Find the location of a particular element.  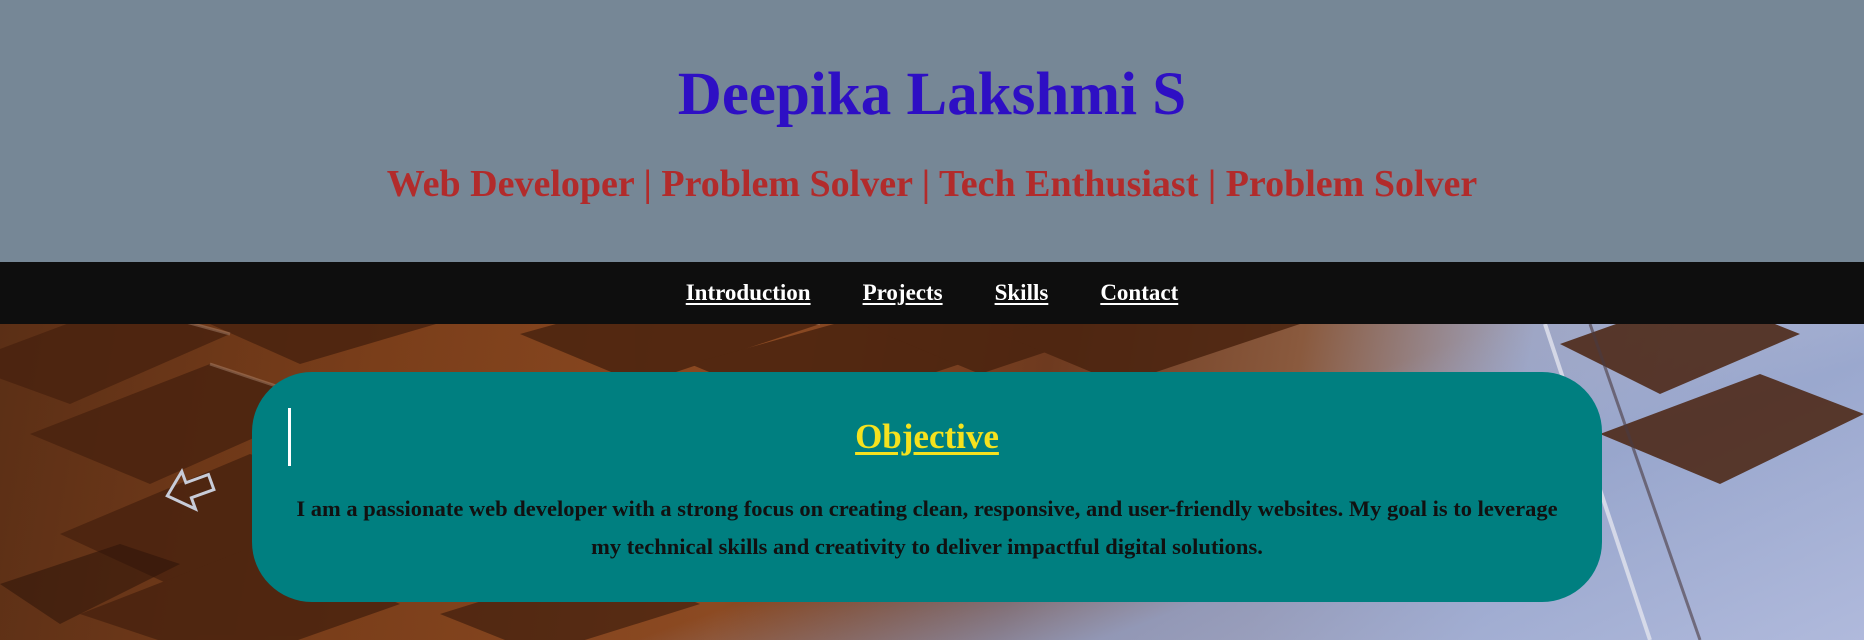

nav-link-contact: Contact is located at coordinates (1139, 293).